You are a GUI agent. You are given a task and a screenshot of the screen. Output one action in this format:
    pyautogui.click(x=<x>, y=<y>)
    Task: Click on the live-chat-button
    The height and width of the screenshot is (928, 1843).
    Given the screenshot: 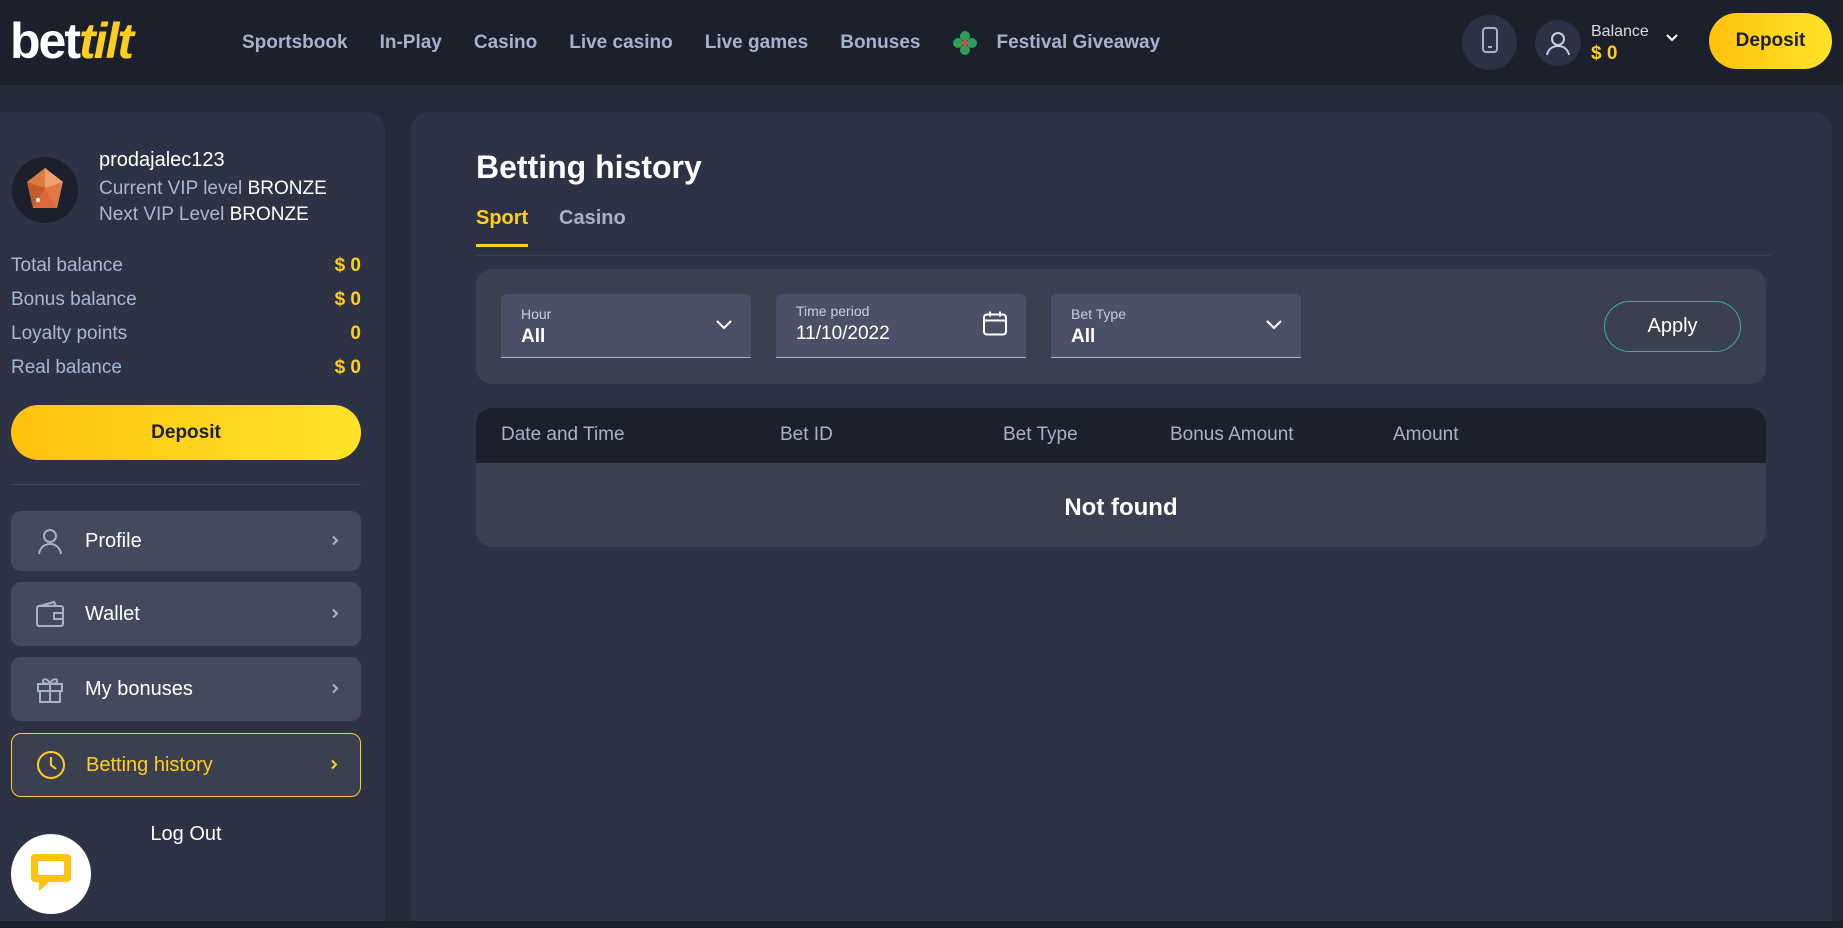 What is the action you would take?
    pyautogui.click(x=51, y=874)
    